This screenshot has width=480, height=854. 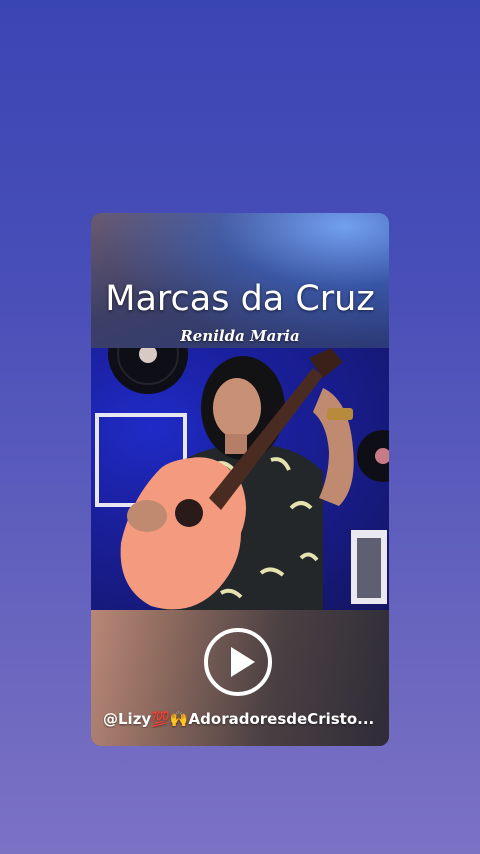 I want to click on artist-name: Renilda Maria, so click(x=240, y=336).